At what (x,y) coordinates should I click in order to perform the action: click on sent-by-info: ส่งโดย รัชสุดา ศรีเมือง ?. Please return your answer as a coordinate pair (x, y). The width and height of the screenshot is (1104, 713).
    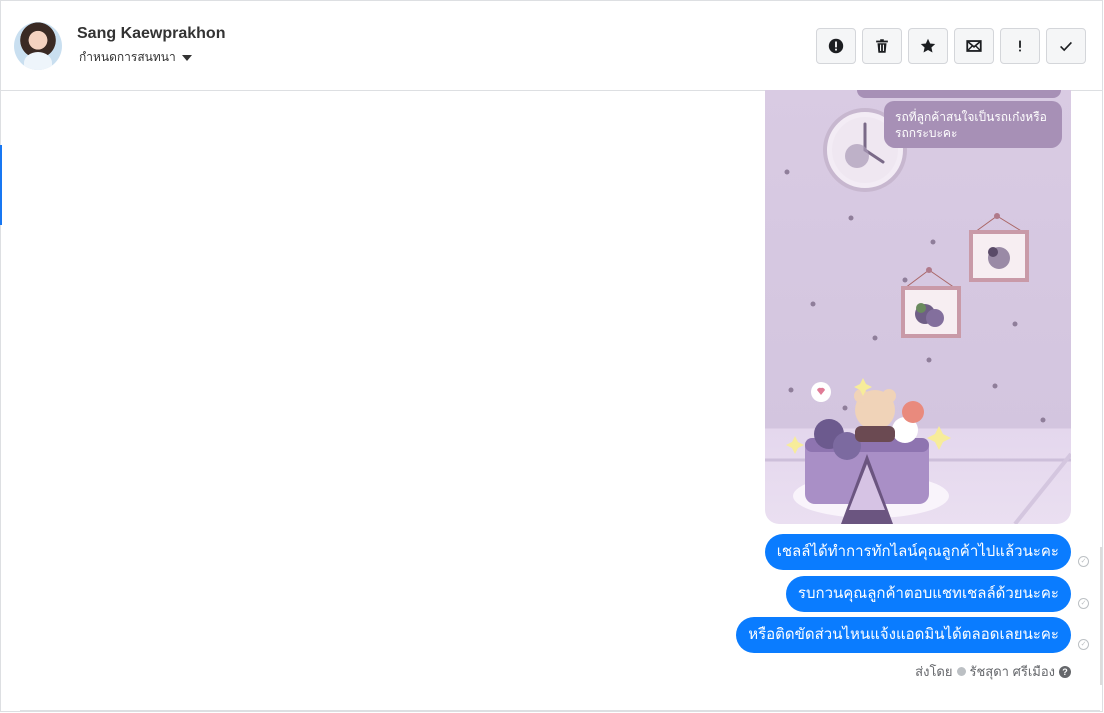
    Looking at the image, I should click on (993, 671).